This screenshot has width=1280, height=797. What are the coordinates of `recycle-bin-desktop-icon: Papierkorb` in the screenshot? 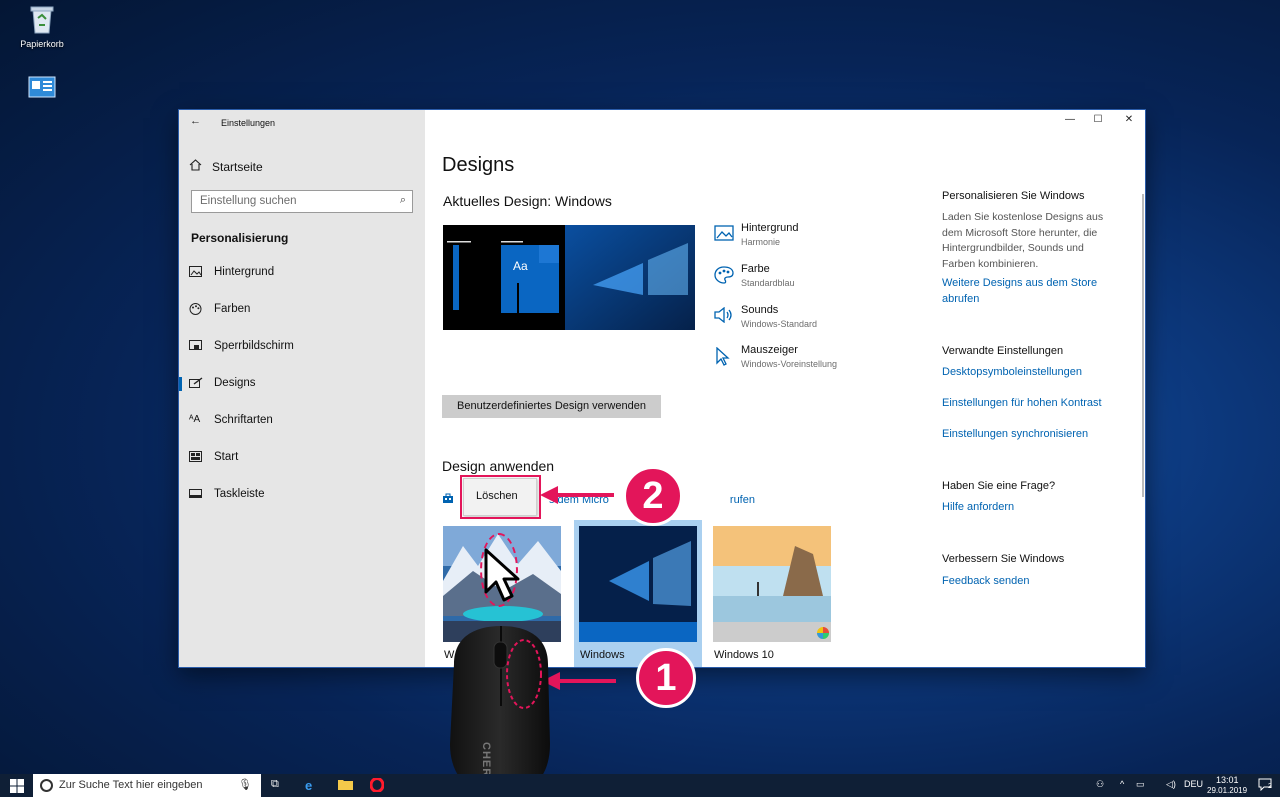 It's located at (42, 26).